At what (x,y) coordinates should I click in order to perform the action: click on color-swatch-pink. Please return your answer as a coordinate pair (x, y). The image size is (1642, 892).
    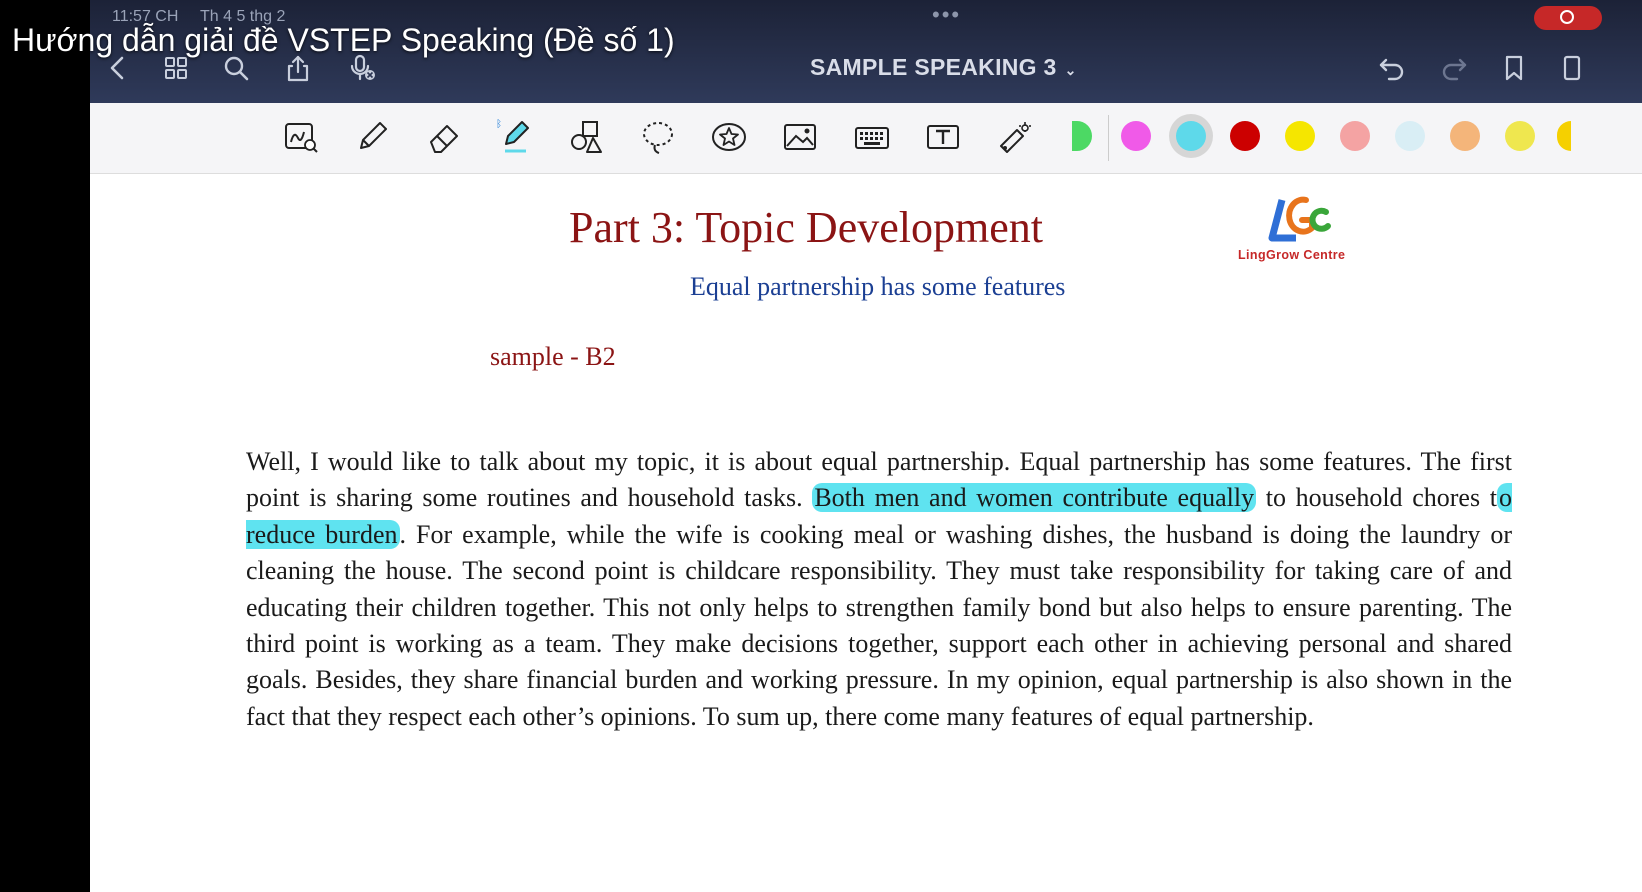
    Looking at the image, I should click on (1136, 136).